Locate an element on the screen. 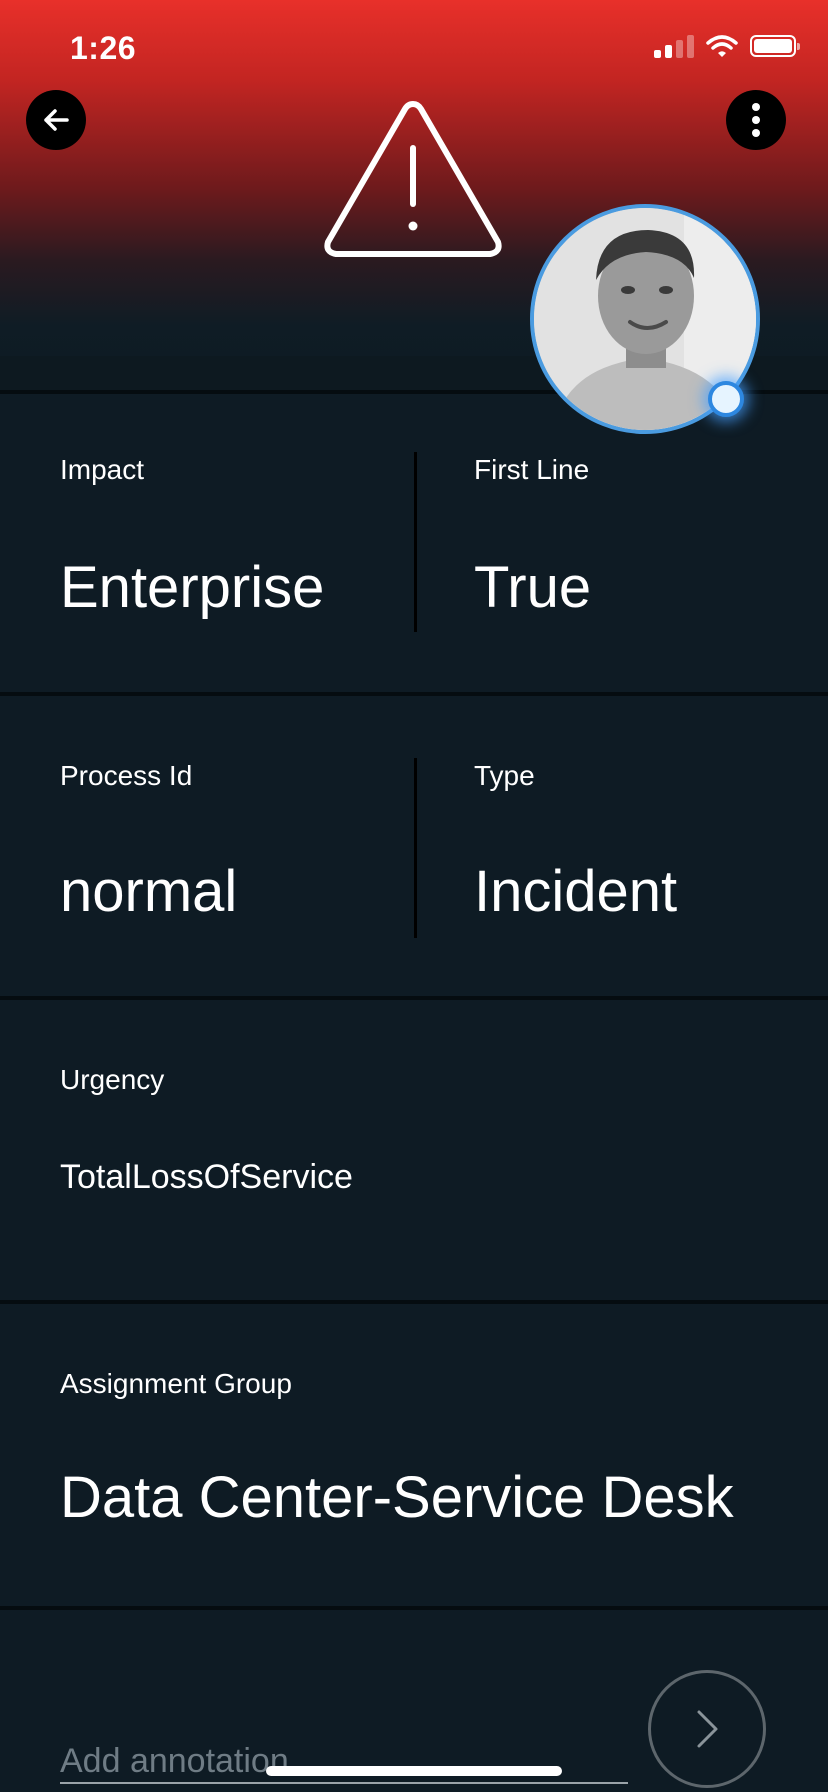 The height and width of the screenshot is (1792, 828). send-annotation-button is located at coordinates (707, 1729).